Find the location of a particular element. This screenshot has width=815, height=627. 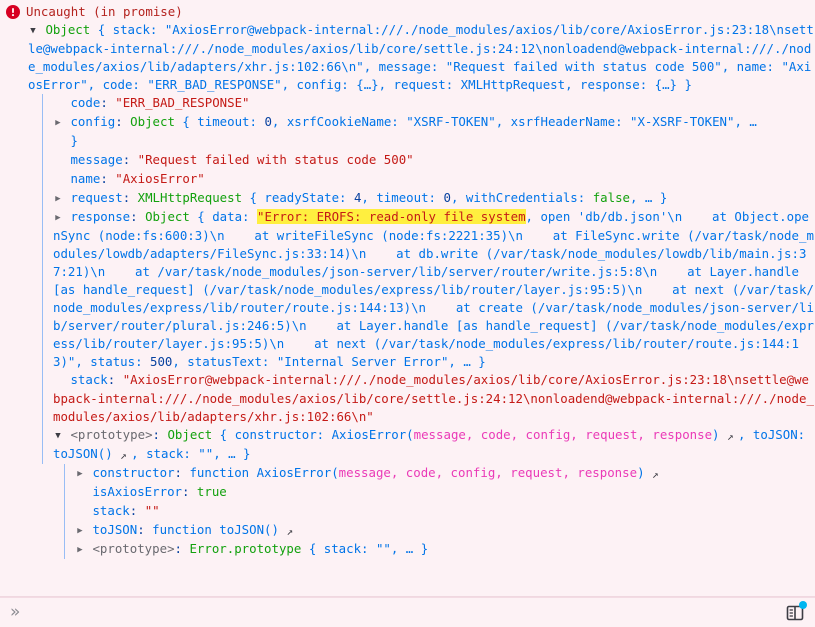

search-highlight-match: "Error: EROFS: read-only file system is located at coordinates (391, 216).